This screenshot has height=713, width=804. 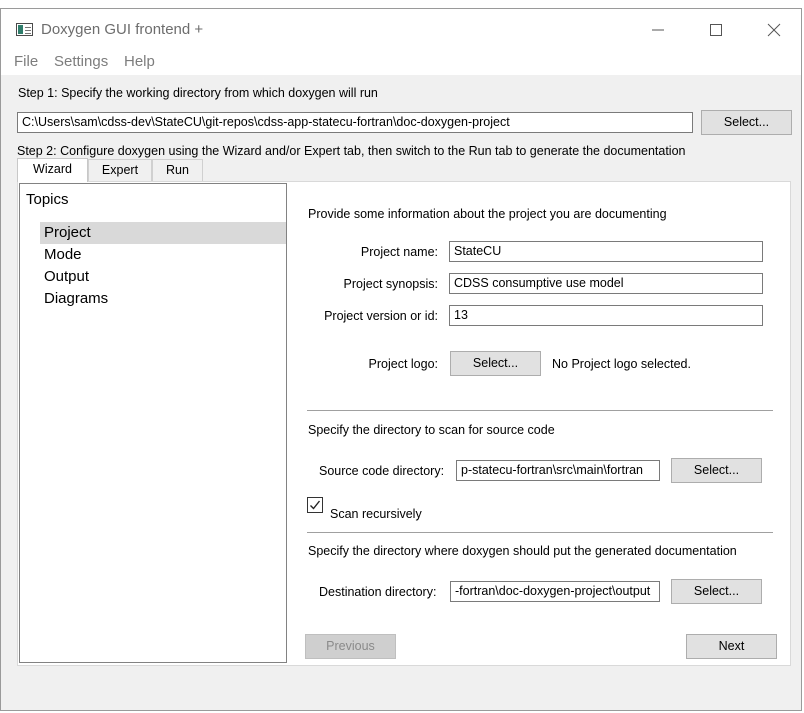 I want to click on window-title: Doxygen GUI frontend +, so click(x=122, y=29).